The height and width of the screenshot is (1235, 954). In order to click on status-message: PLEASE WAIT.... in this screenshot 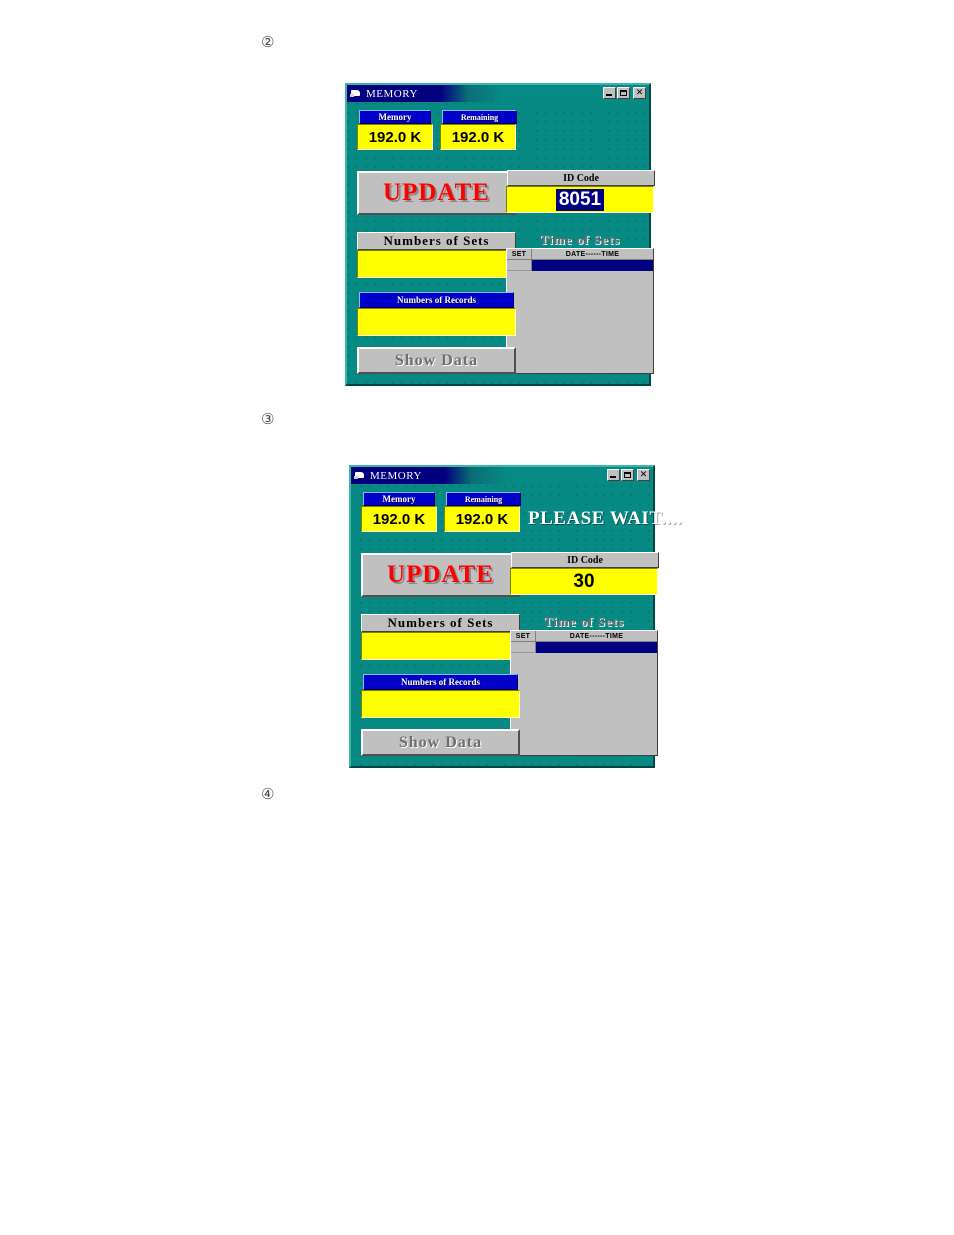, I will do `click(605, 518)`.